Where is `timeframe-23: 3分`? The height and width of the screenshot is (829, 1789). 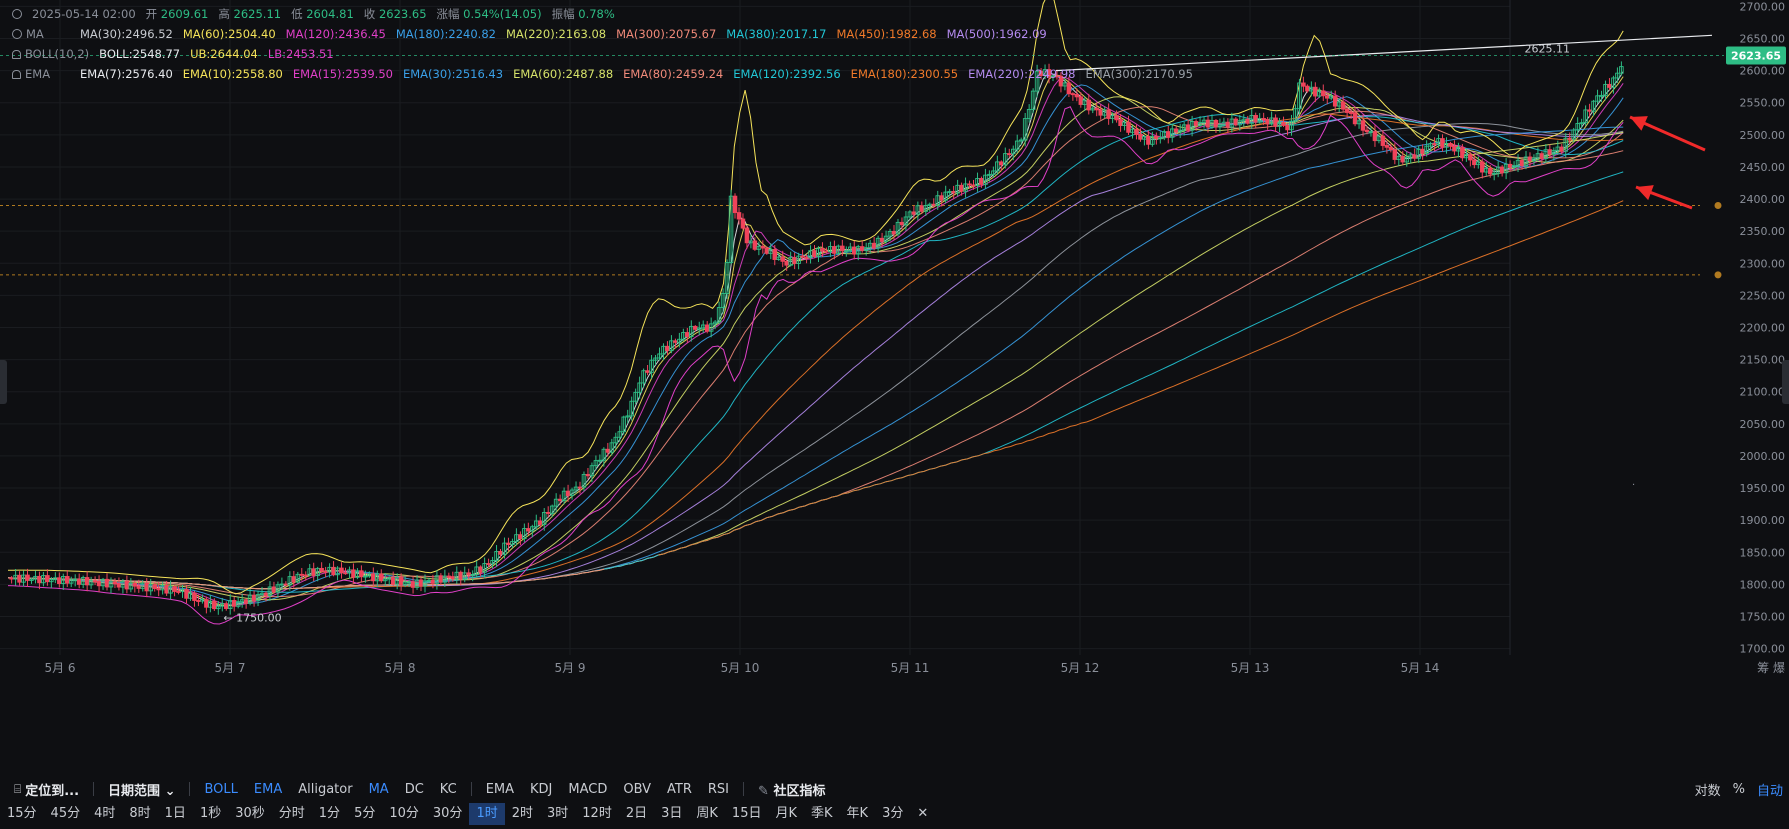
timeframe-23: 3分 is located at coordinates (892, 814).